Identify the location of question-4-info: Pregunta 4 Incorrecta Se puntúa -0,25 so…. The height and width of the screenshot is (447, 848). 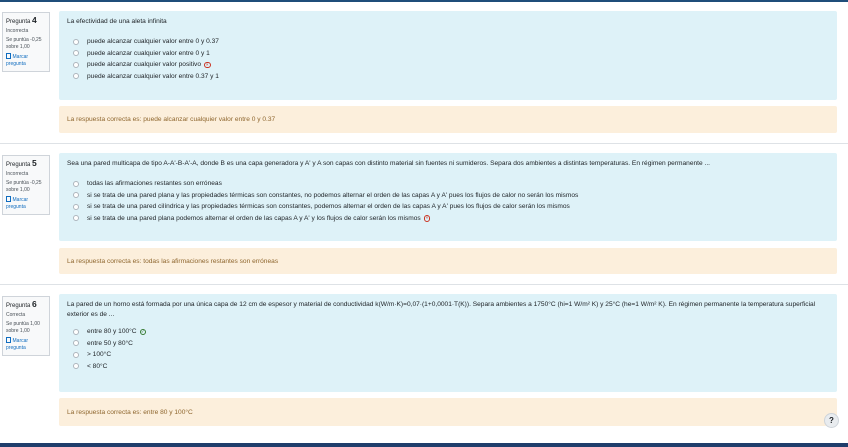
(26, 42).